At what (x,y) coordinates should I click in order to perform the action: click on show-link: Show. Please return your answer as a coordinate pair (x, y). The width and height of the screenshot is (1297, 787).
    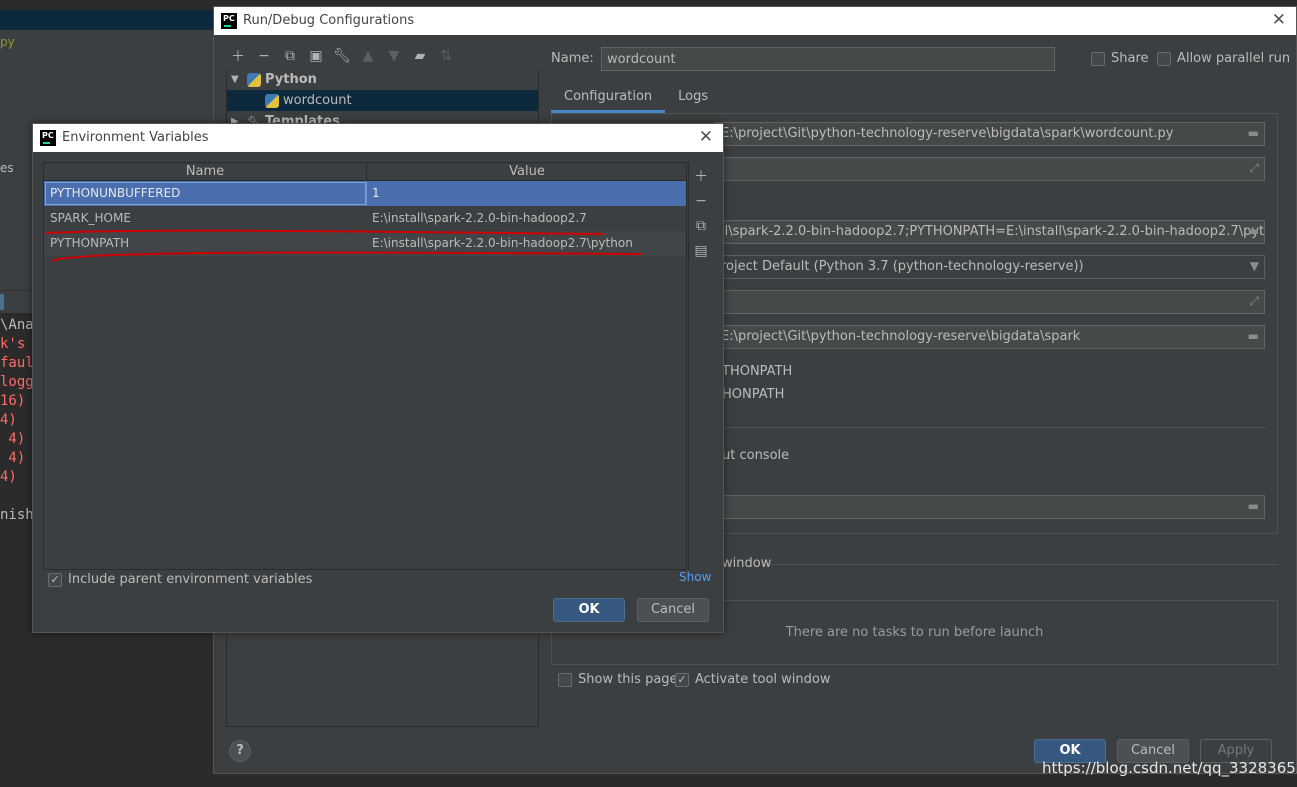
    Looking at the image, I should click on (695, 577).